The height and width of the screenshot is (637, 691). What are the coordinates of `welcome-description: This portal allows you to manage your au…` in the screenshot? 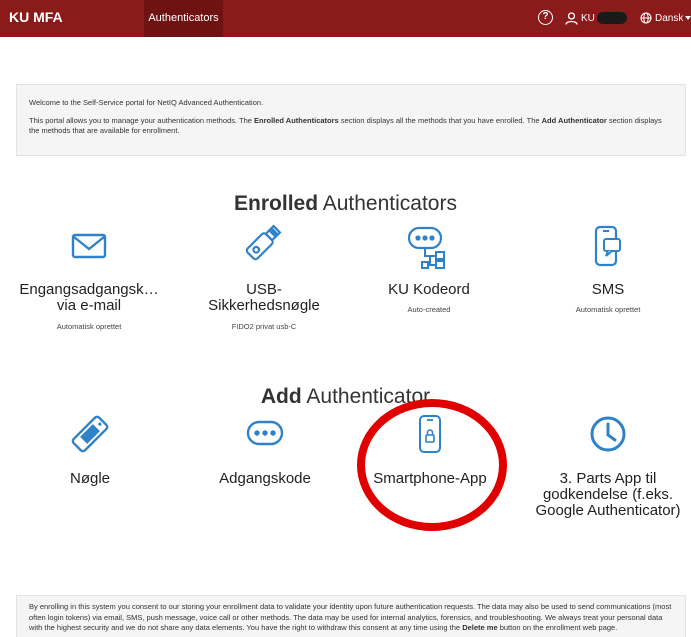 It's located at (345, 125).